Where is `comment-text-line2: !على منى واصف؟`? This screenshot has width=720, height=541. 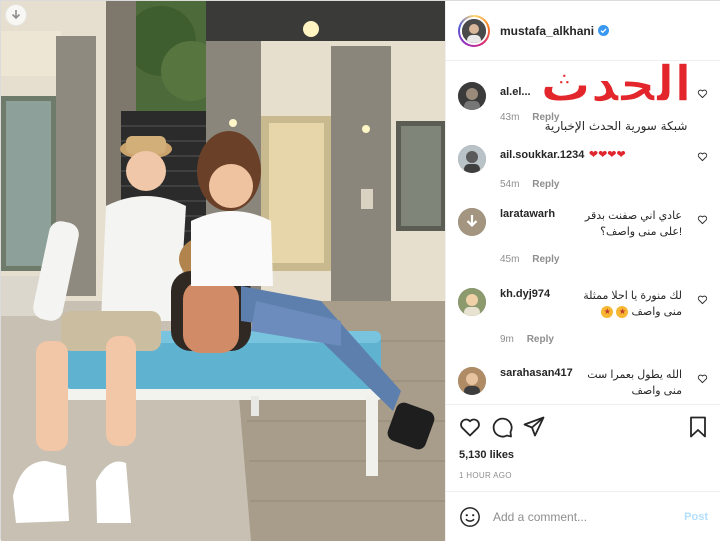 comment-text-line2: !على منى واصف؟ is located at coordinates (641, 232).